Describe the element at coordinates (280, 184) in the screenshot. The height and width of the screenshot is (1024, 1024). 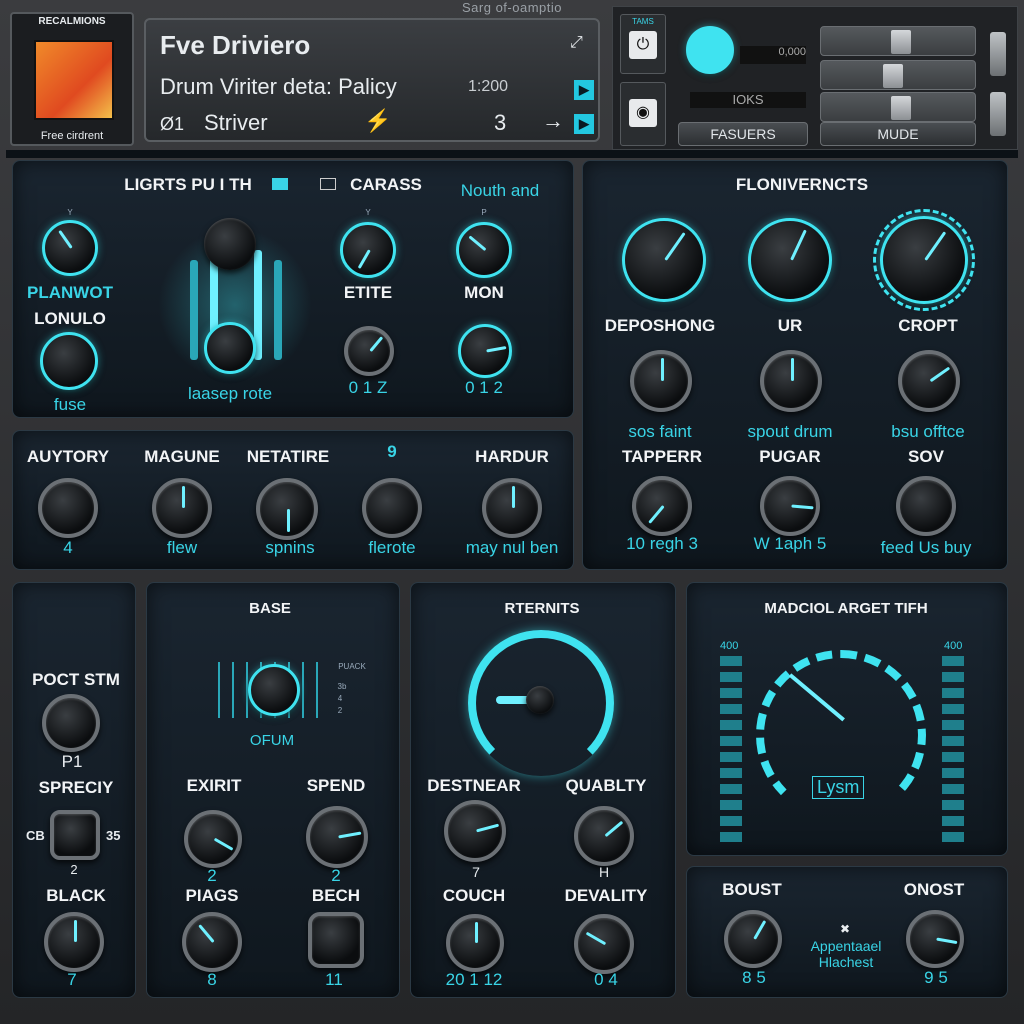
I see `option-toggle-on` at that location.